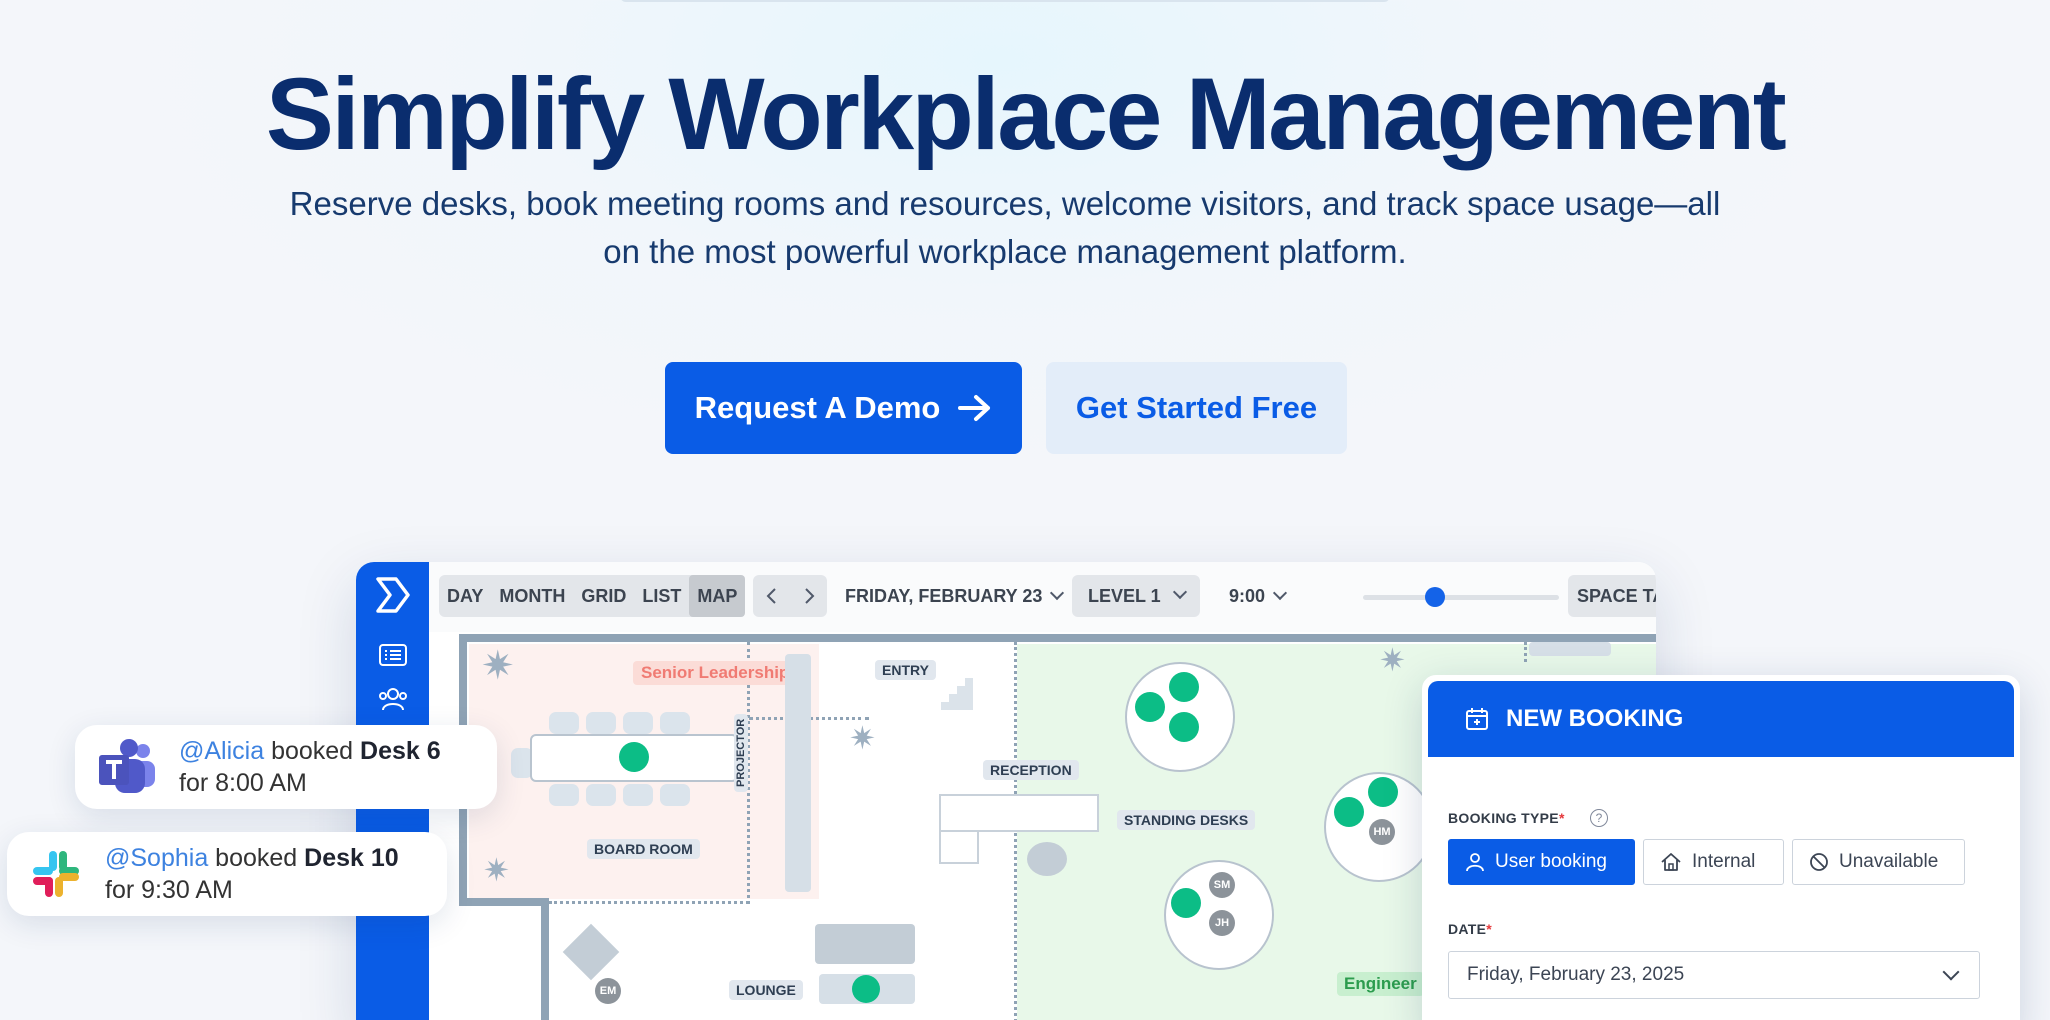  I want to click on view-tab-grid: GRID, so click(603, 596).